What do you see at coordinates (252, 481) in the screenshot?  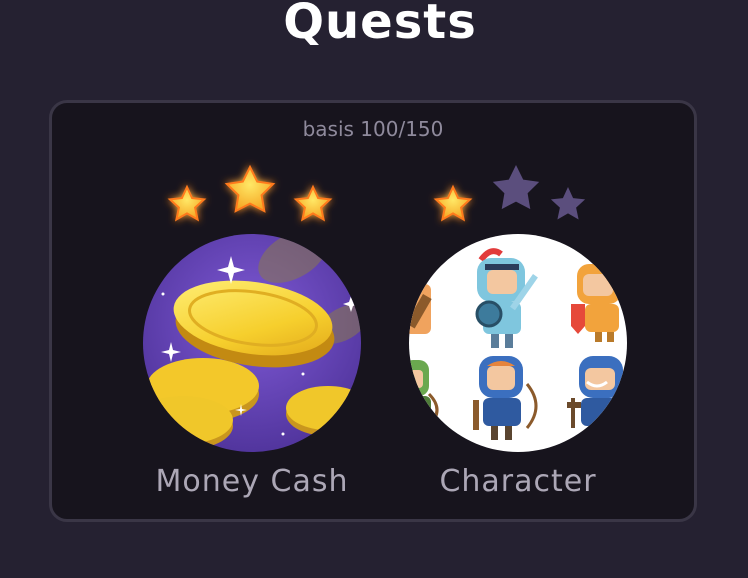 I see `quest-label: Money Cash` at bounding box center [252, 481].